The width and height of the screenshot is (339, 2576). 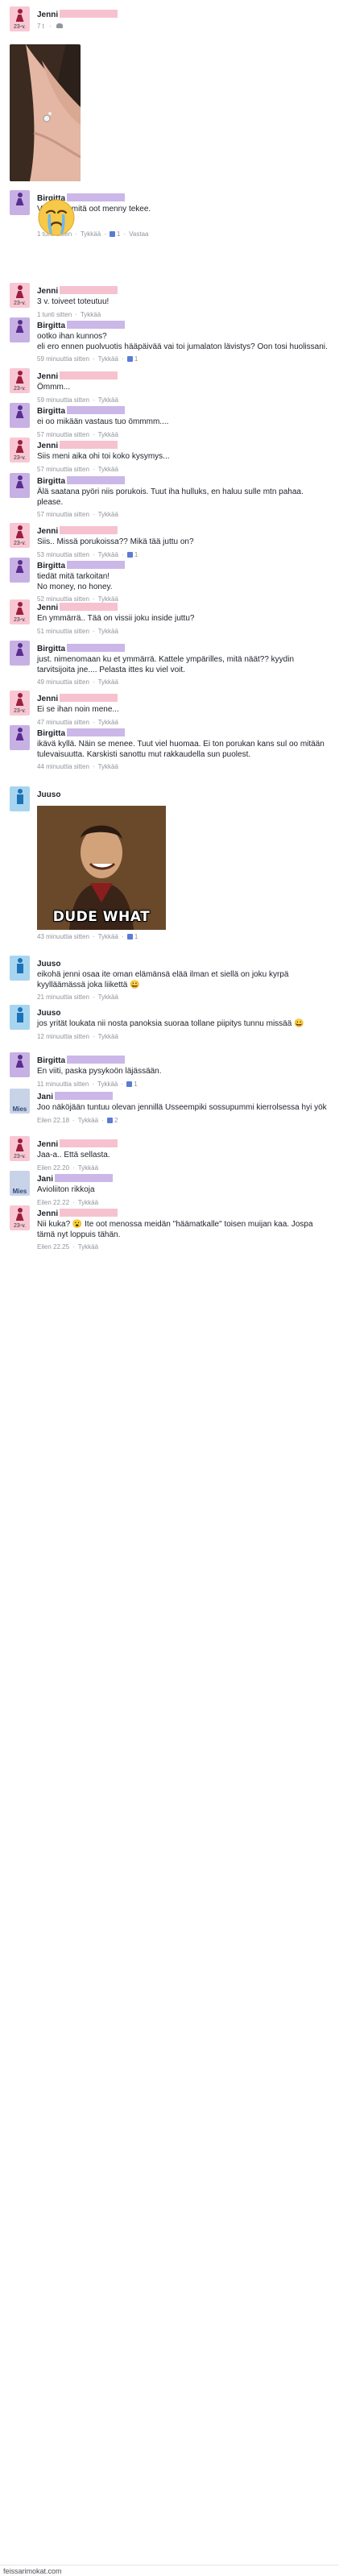 What do you see at coordinates (46, 112) in the screenshot?
I see `post-photo` at bounding box center [46, 112].